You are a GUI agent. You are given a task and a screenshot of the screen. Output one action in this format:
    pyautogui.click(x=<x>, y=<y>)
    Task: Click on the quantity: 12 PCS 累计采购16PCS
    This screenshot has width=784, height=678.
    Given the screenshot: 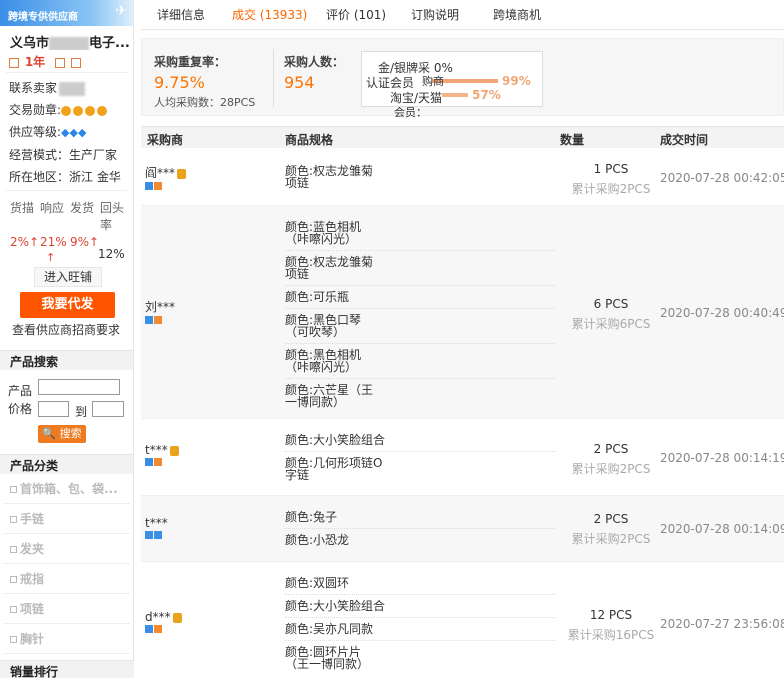 What is the action you would take?
    pyautogui.click(x=611, y=625)
    